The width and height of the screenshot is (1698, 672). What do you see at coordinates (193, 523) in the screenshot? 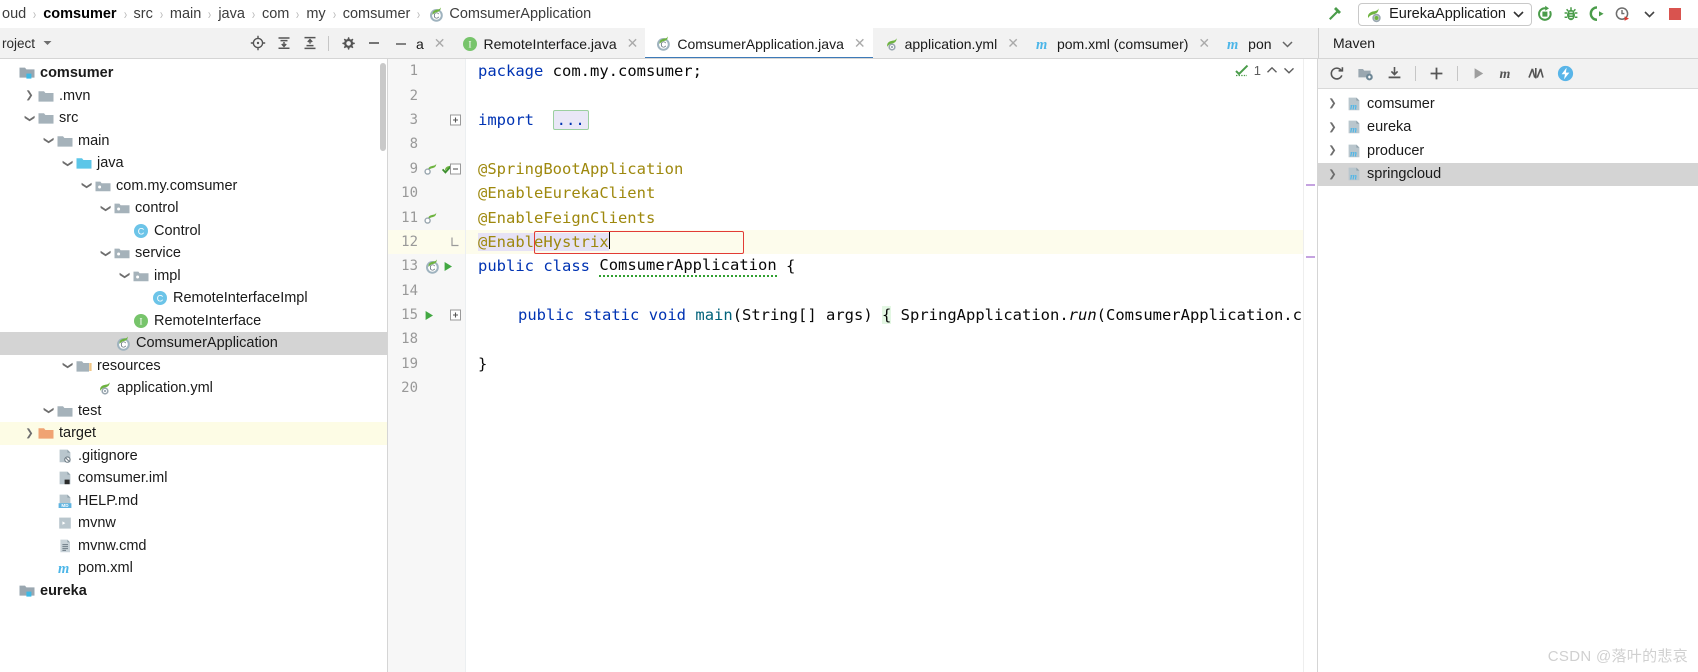
I see `project-tree-item-mvnw: mvnw` at bounding box center [193, 523].